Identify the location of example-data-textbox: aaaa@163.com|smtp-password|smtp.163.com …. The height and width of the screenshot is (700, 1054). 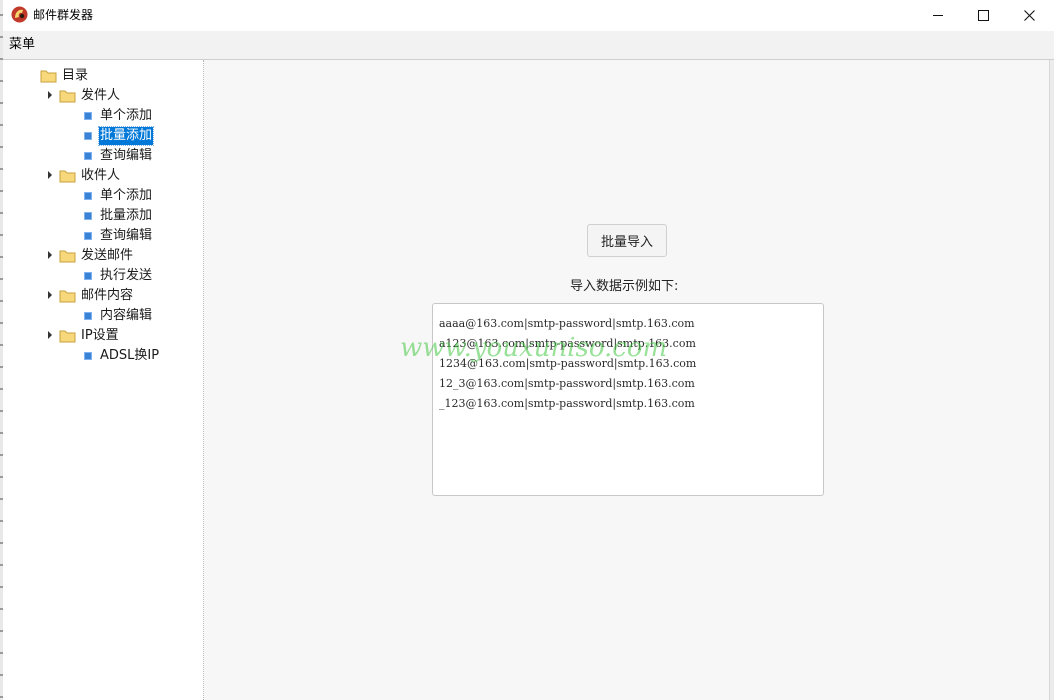
(628, 399).